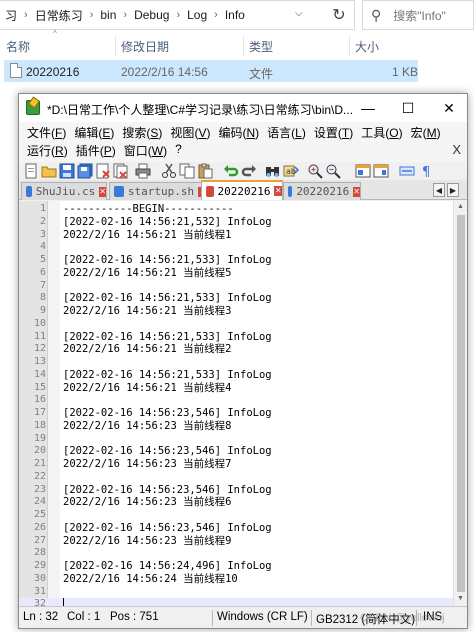  Describe the element at coordinates (236, 592) in the screenshot. I see `editor-line: 31` at that location.